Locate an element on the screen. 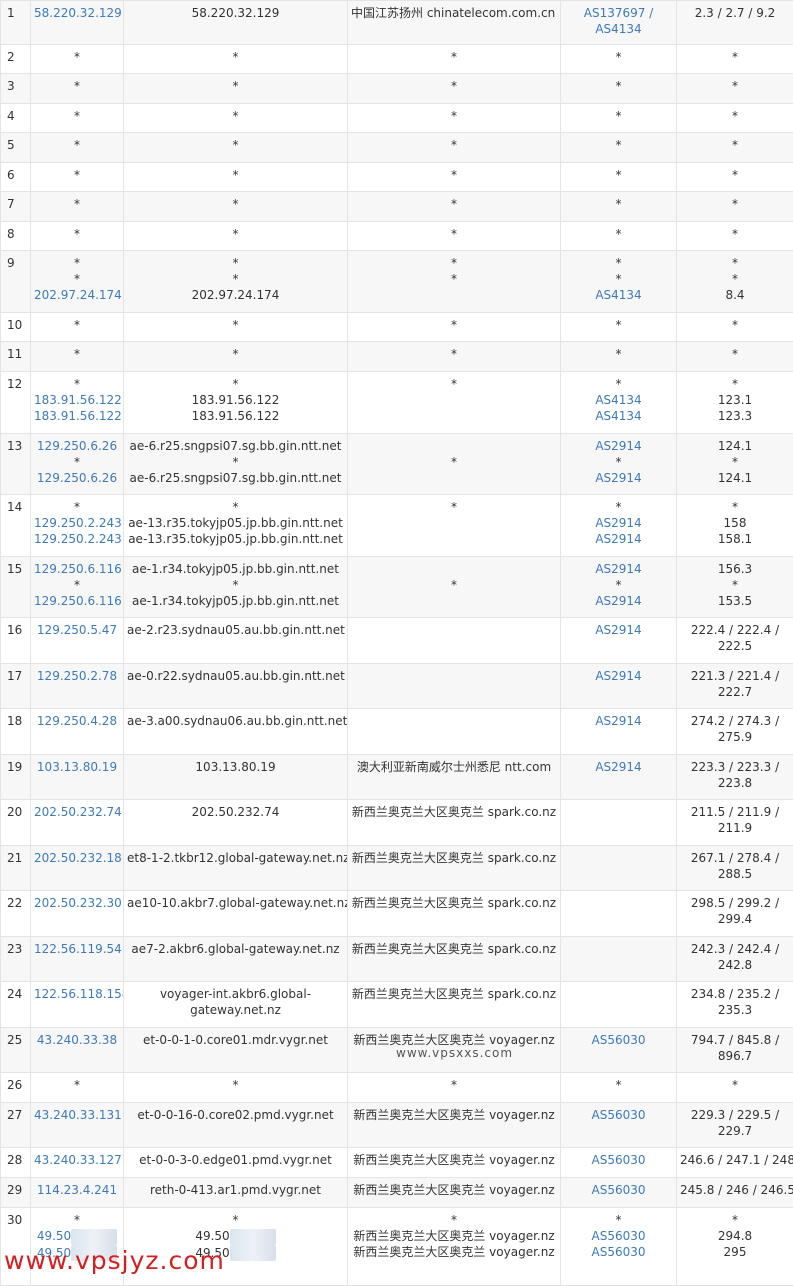  hop-ip-line: 43.240.33.127 is located at coordinates (77, 1160).